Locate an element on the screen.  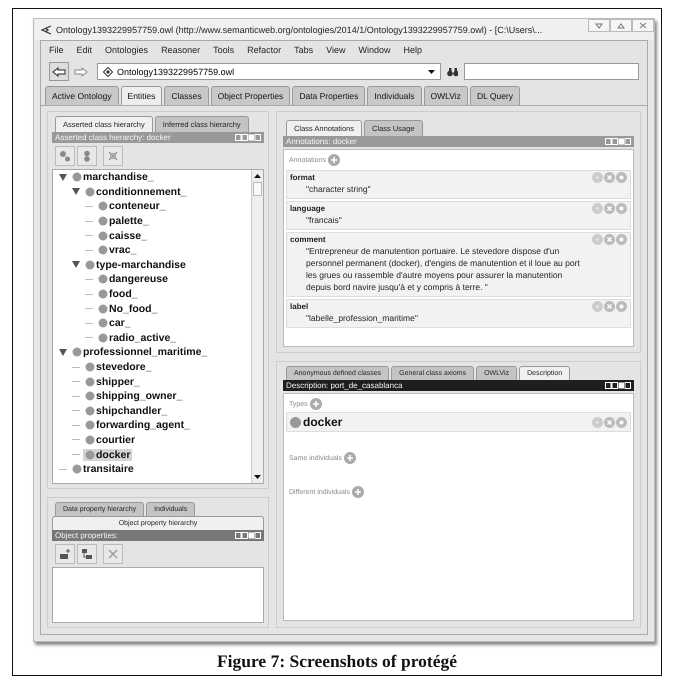
class-node: car_ is located at coordinates (114, 323).